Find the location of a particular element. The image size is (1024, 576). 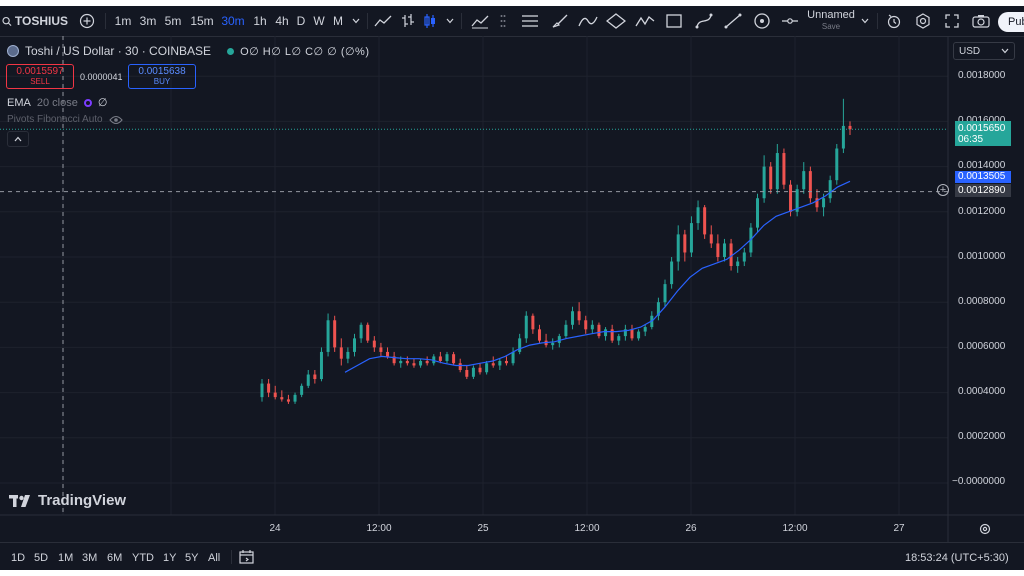

pivots-legend: Pivots Fibonacci Auto is located at coordinates (65, 119).